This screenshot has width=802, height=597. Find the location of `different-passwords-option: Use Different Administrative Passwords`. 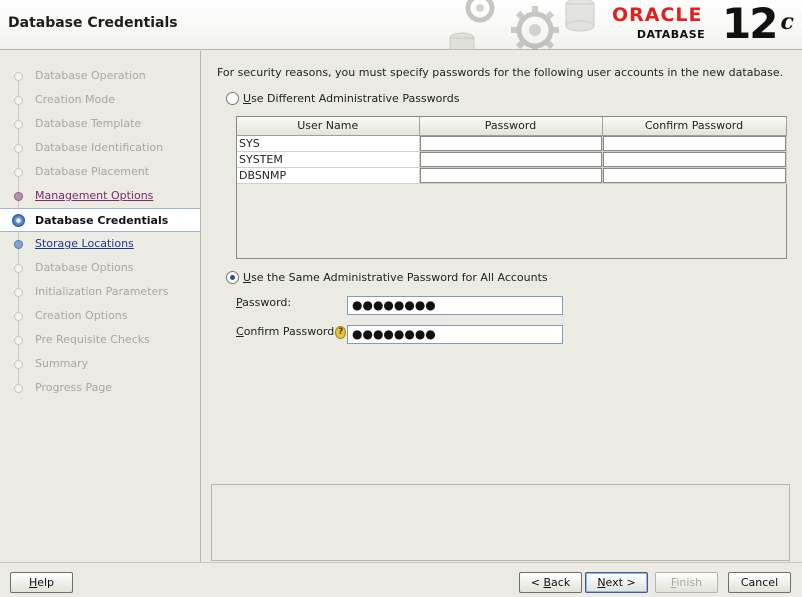

different-passwords-option: Use Different Administrative Passwords is located at coordinates (342, 98).